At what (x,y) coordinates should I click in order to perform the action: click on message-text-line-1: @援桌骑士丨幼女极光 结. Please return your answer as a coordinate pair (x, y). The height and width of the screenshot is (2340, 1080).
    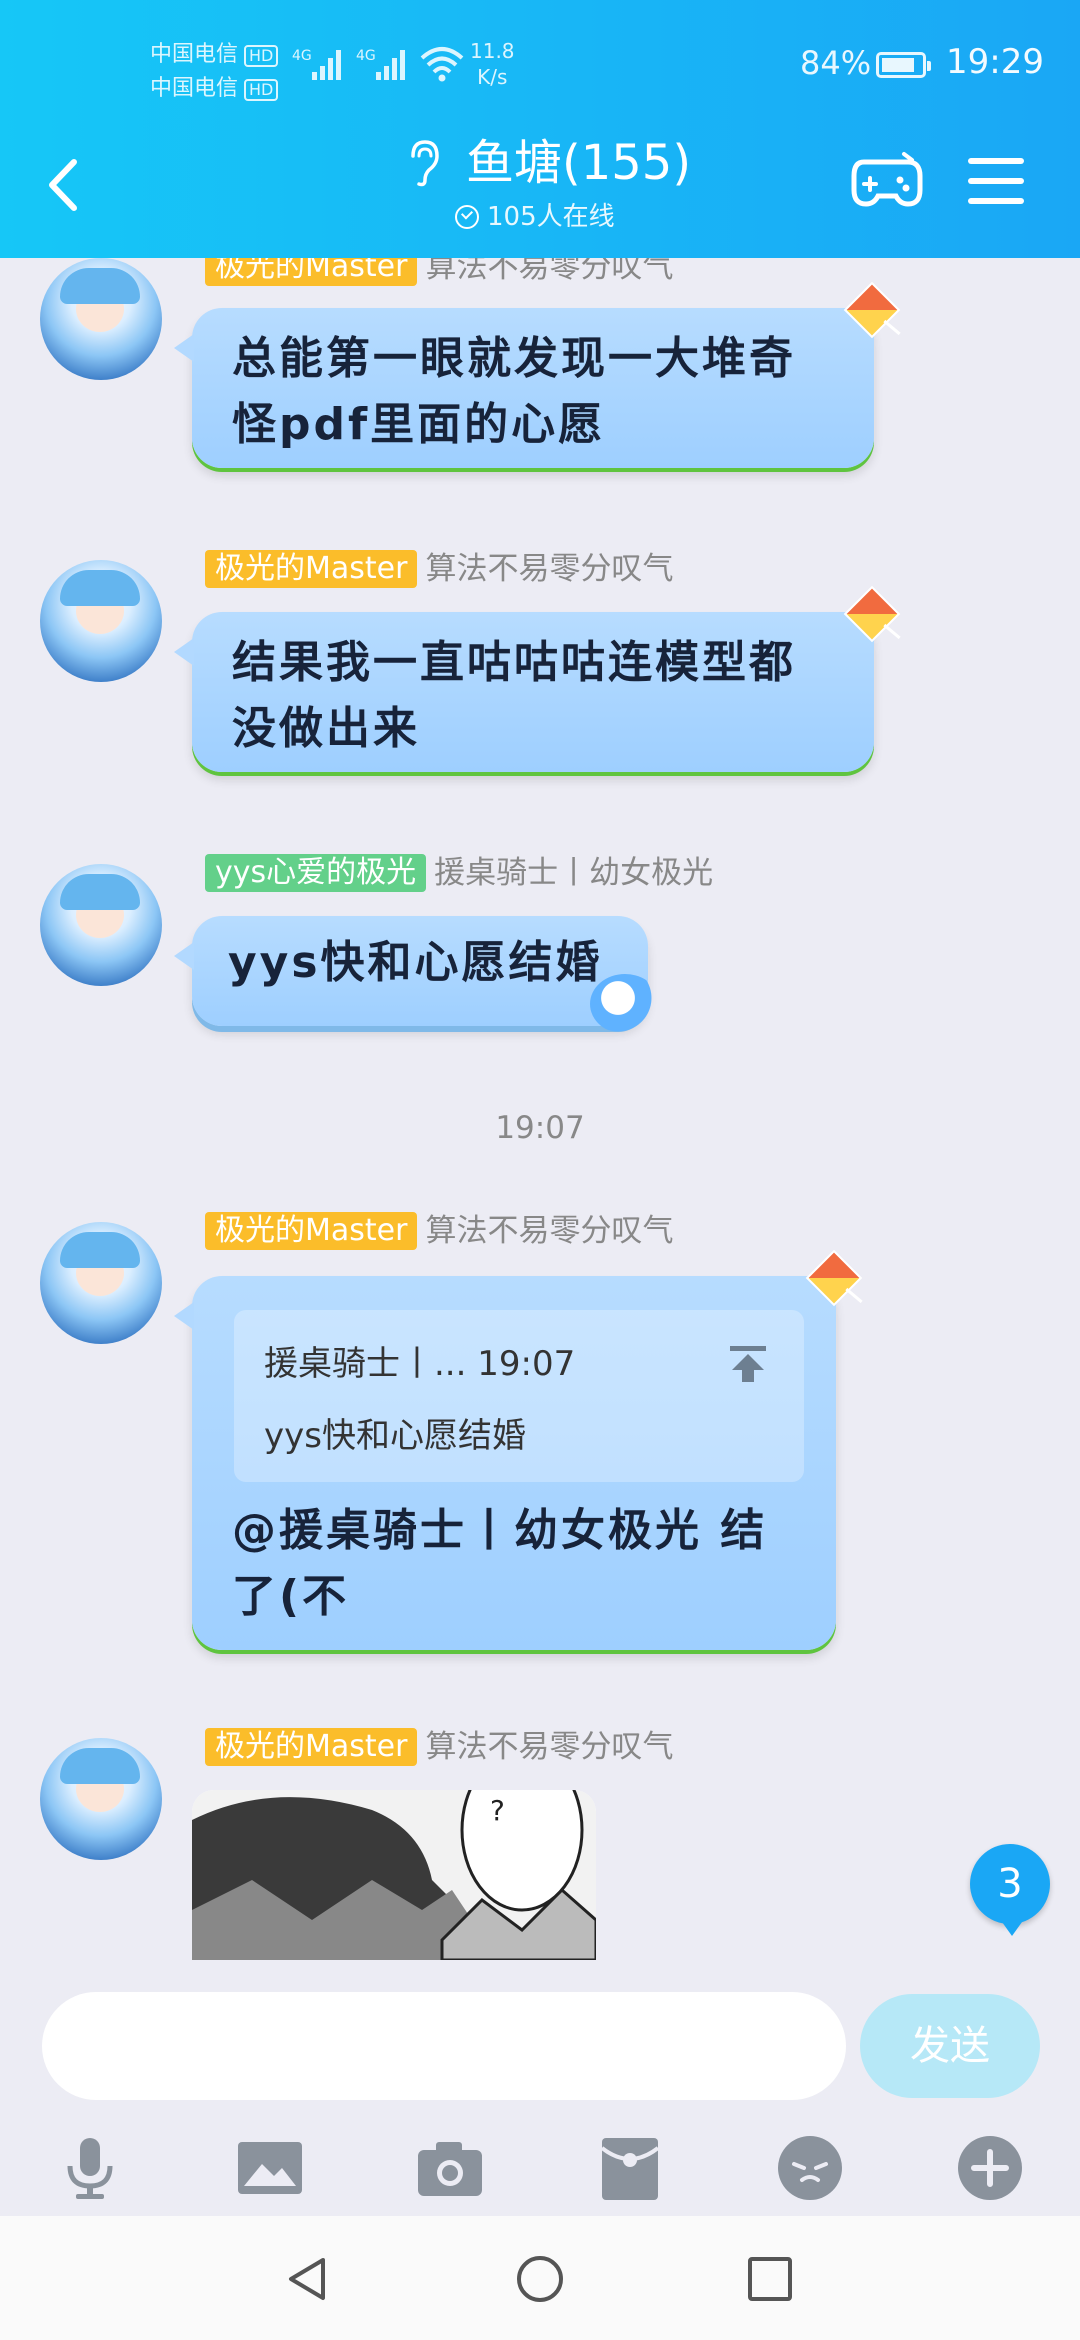
    Looking at the image, I should click on (500, 1530).